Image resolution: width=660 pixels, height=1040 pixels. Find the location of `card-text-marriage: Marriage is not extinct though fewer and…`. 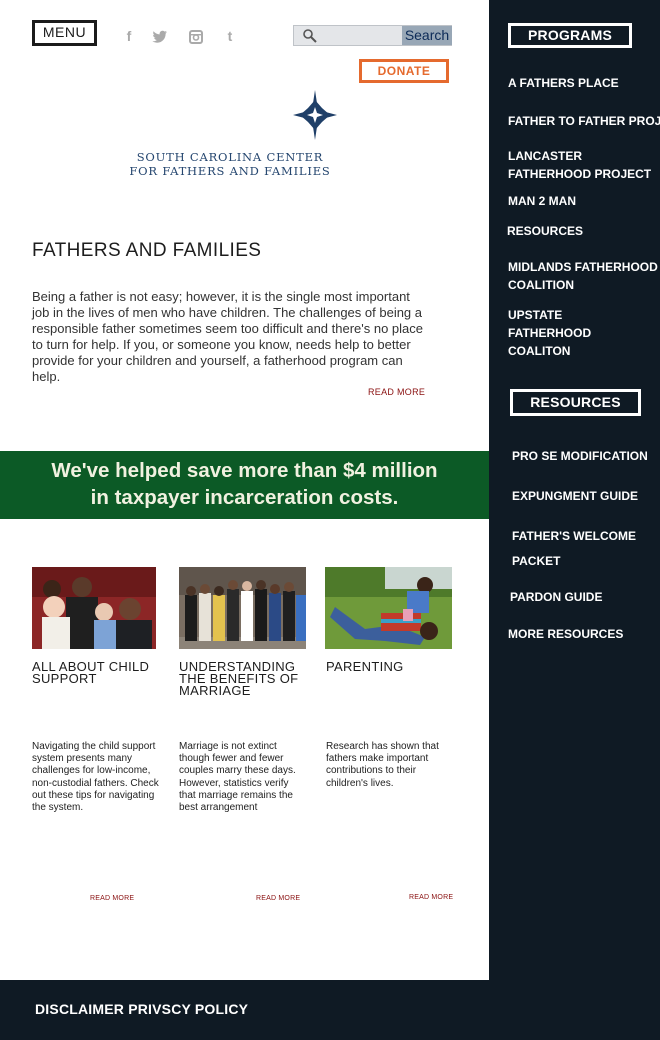

card-text-marriage: Marriage is not extinct though fewer and… is located at coordinates (237, 777).